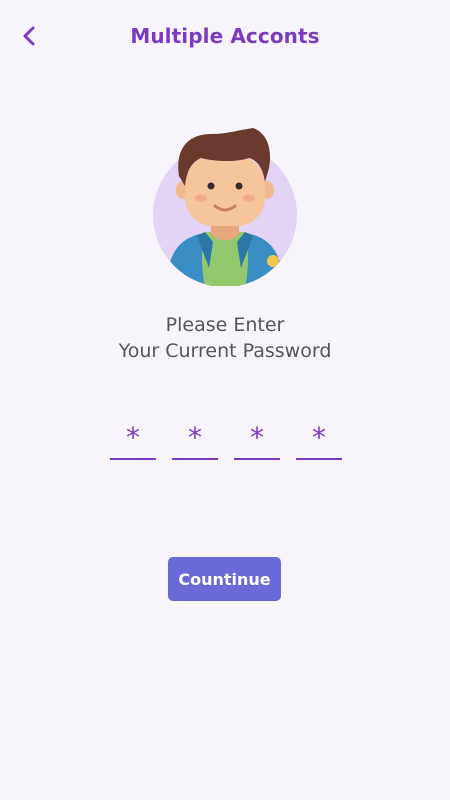 The image size is (450, 800). What do you see at coordinates (225, 207) in the screenshot?
I see `user-avatar-illustration` at bounding box center [225, 207].